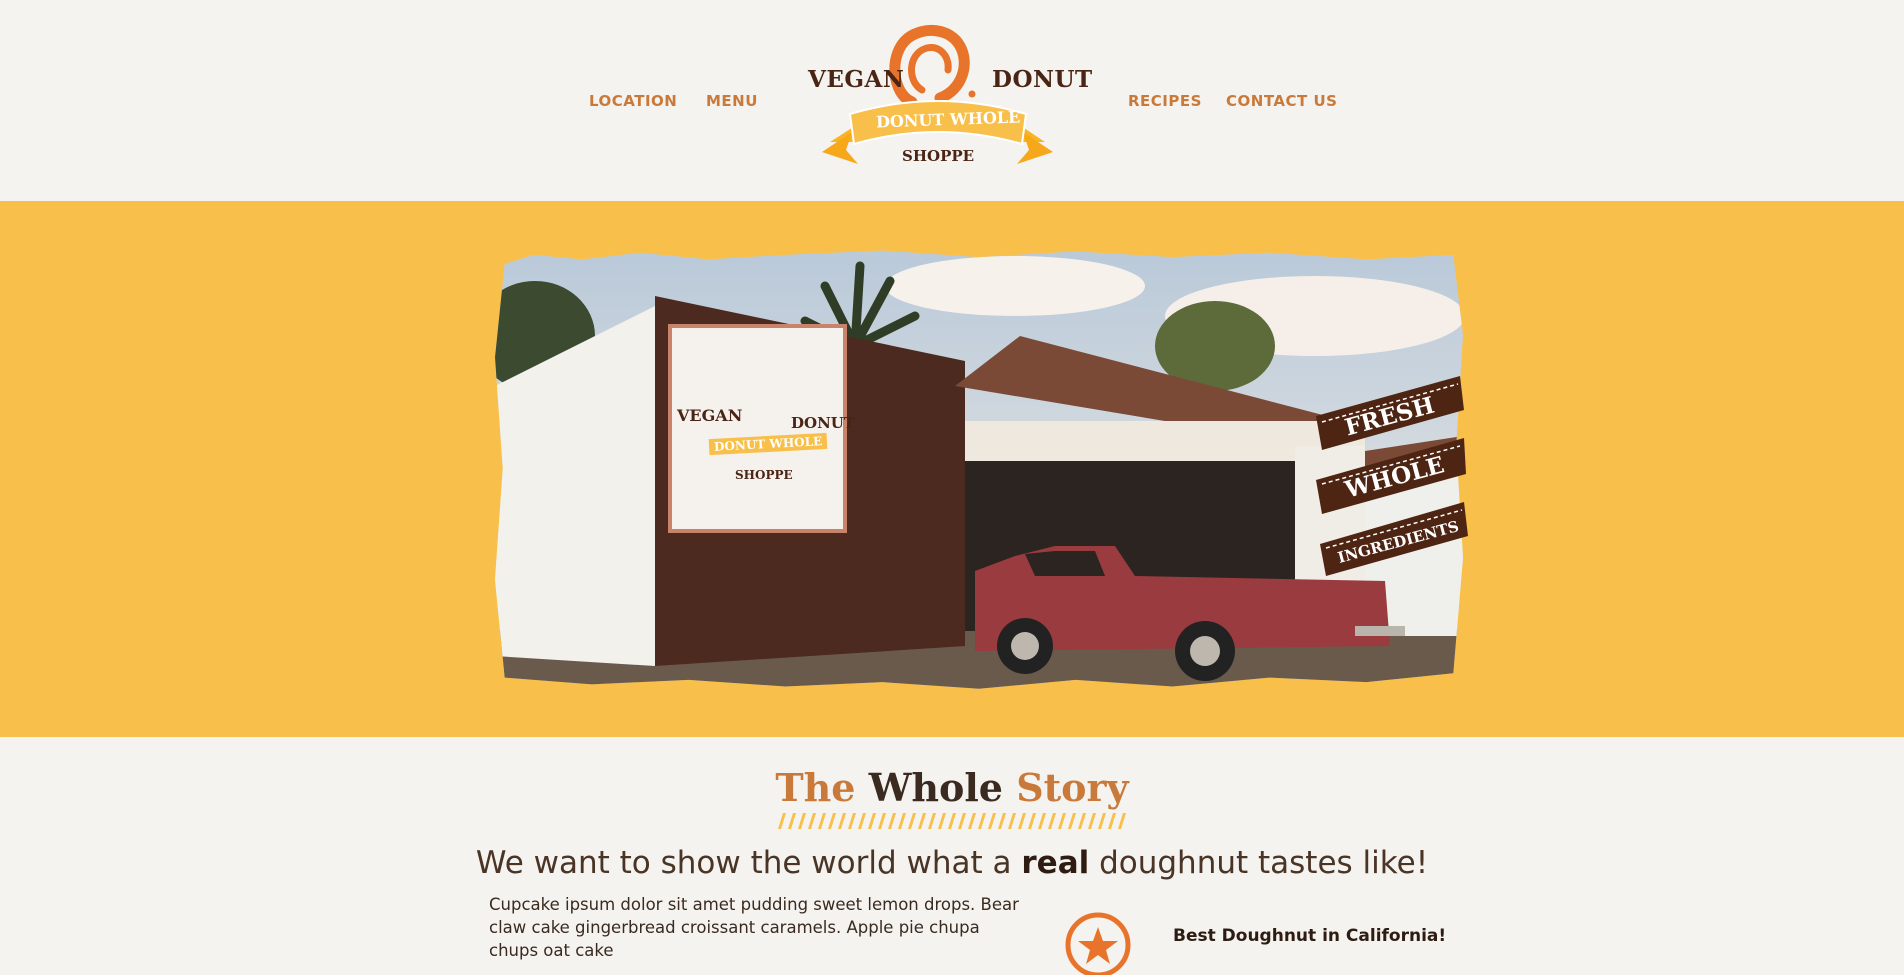 The image size is (1904, 975). I want to click on logo-word-donut: DONUT, so click(1042, 79).